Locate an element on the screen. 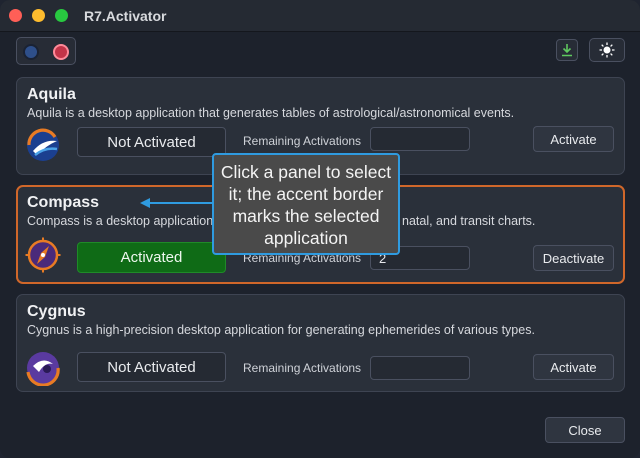 This screenshot has width=640, height=458. callout-arrow-icon is located at coordinates (177, 203).